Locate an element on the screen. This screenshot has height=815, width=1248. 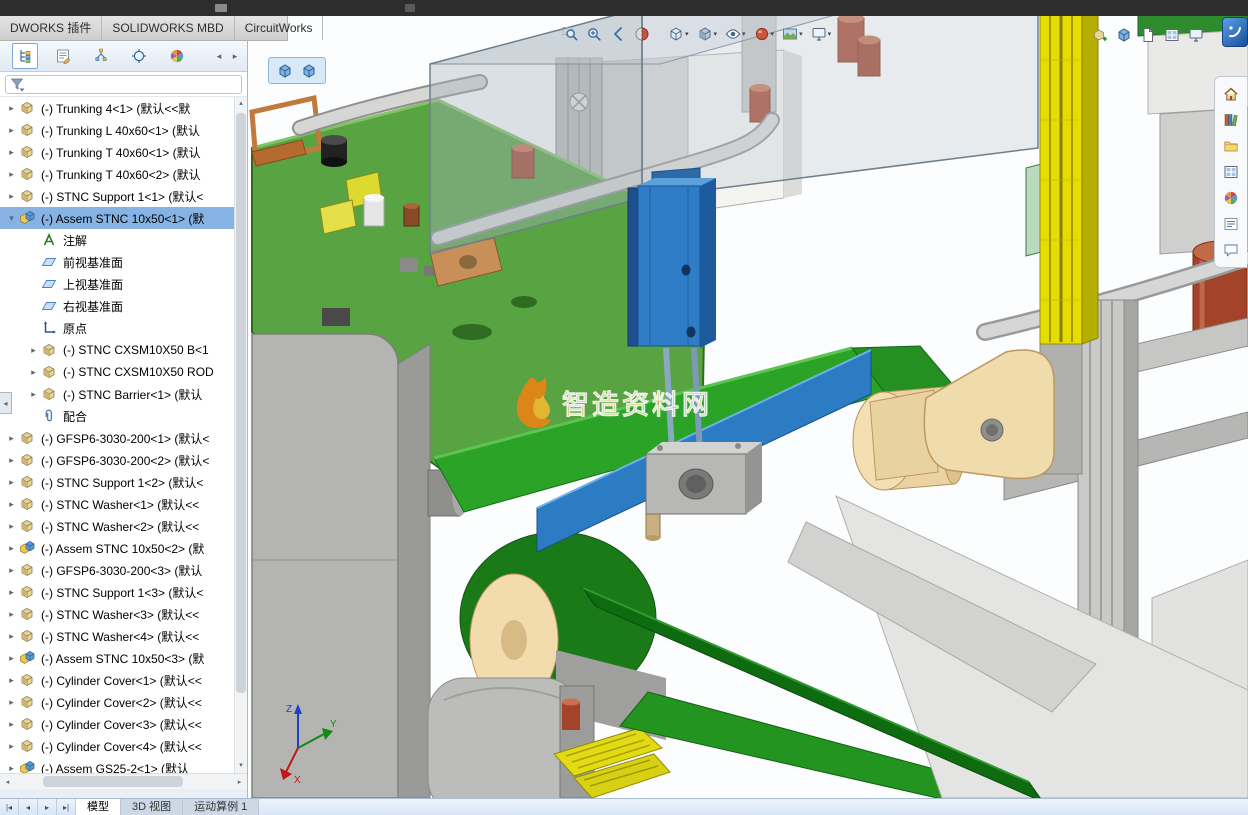
scroll-left-icon: ◂ is located at coordinates (7, 782).